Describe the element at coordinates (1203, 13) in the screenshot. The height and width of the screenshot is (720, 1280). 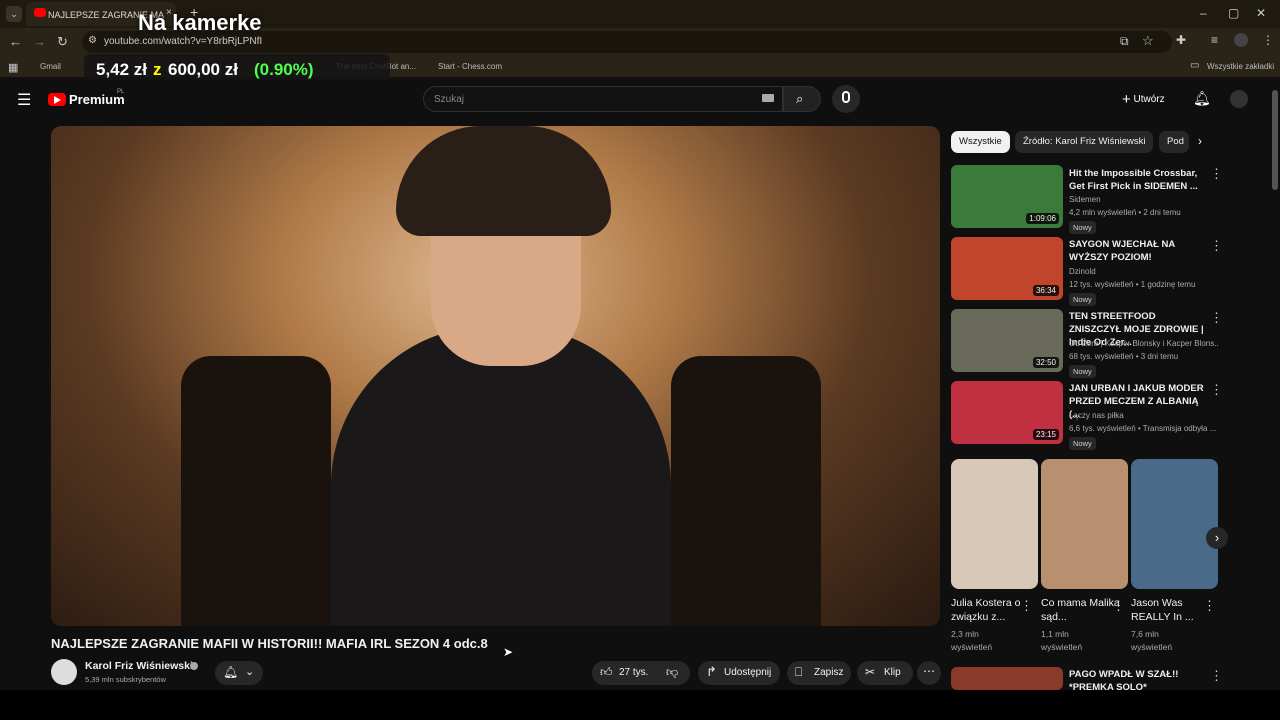
I see `minimize-icon: –` at that location.